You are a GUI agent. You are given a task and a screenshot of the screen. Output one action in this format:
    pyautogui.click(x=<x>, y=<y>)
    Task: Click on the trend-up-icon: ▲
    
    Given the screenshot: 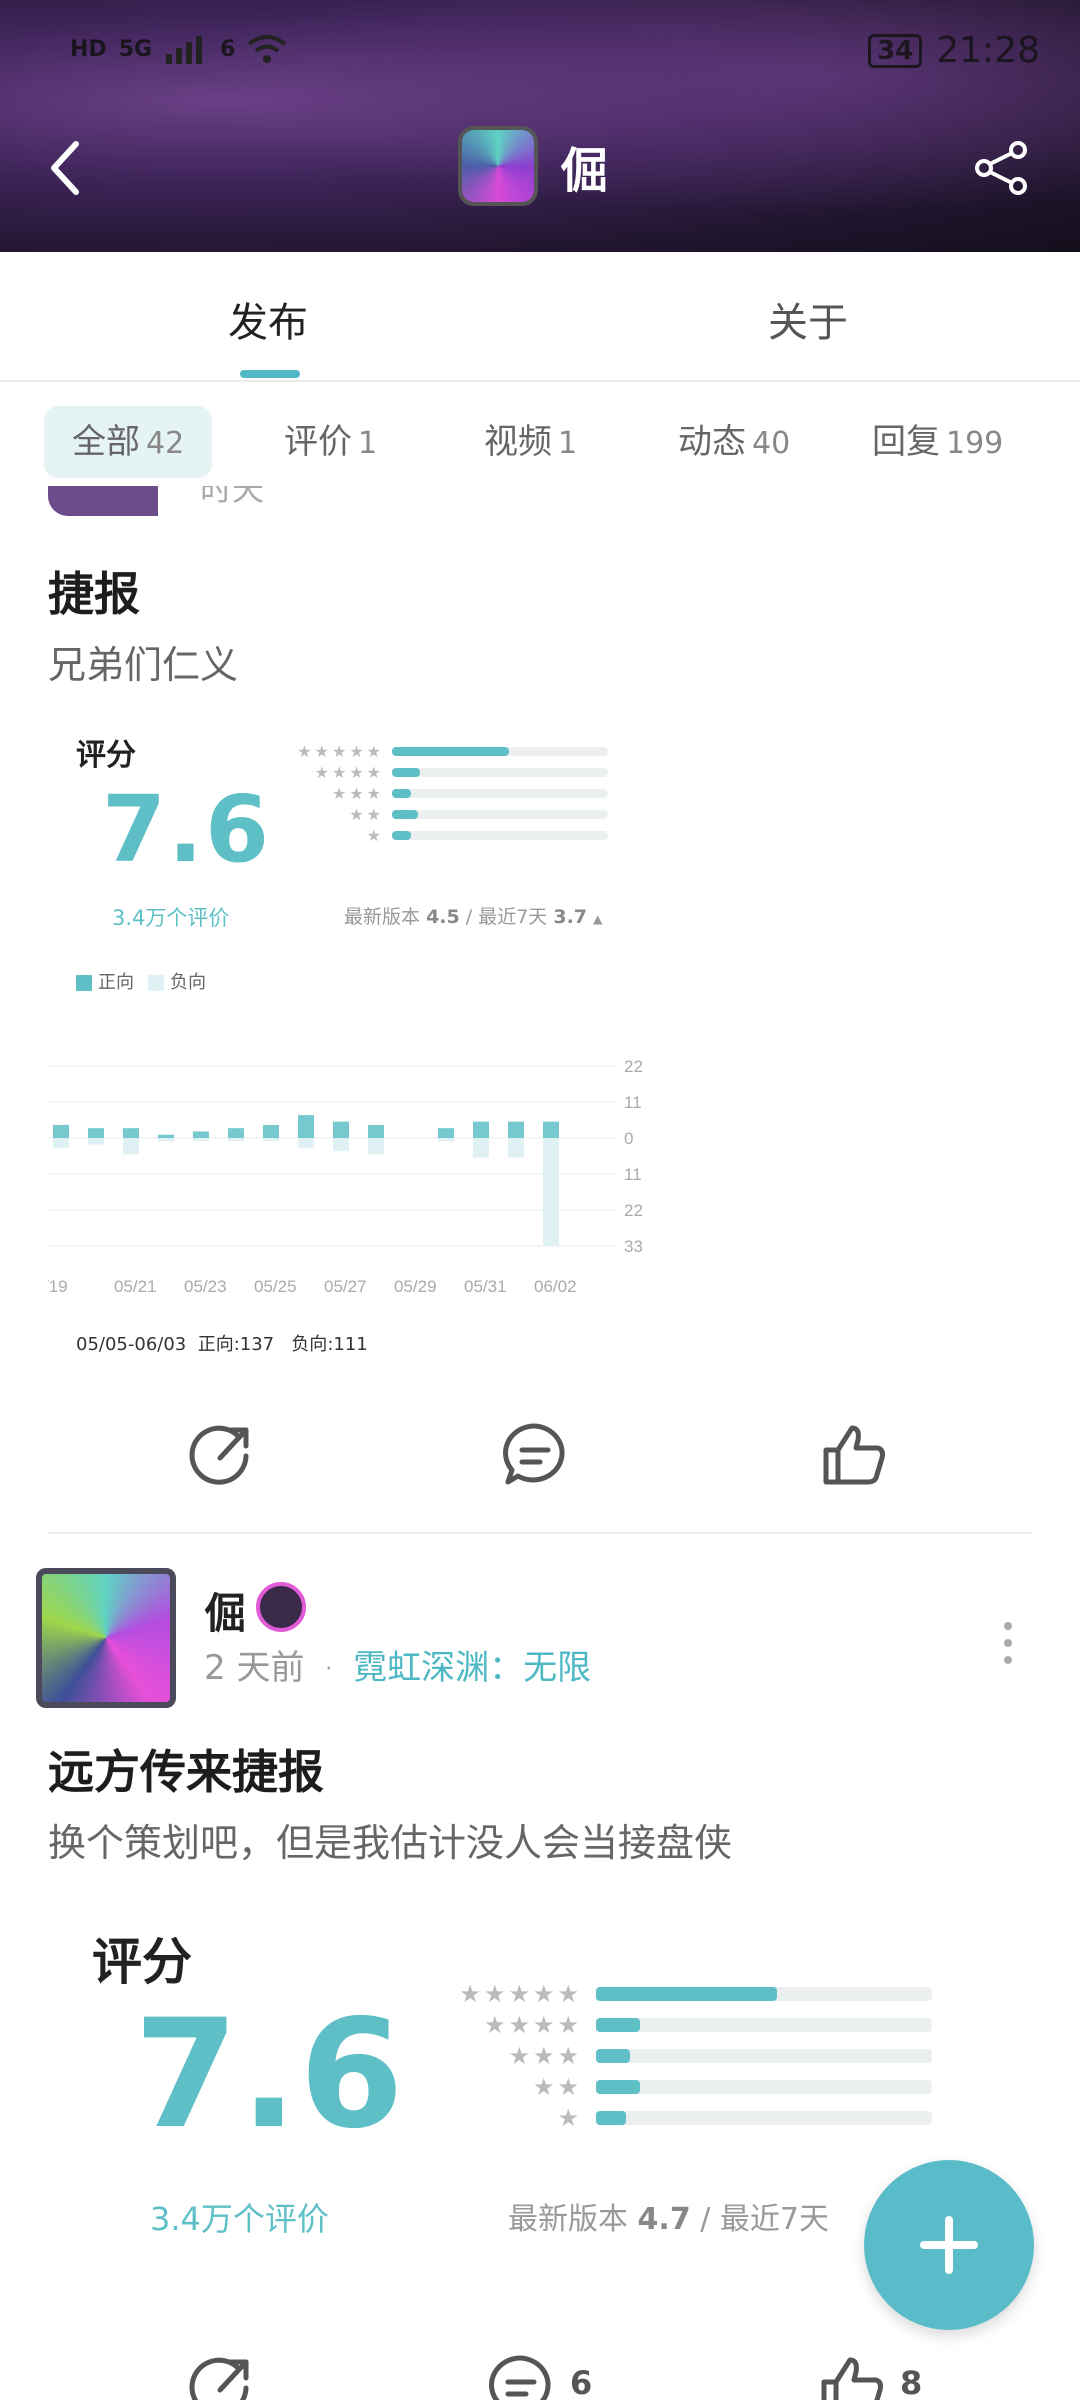 What is the action you would take?
    pyautogui.click(x=598, y=919)
    